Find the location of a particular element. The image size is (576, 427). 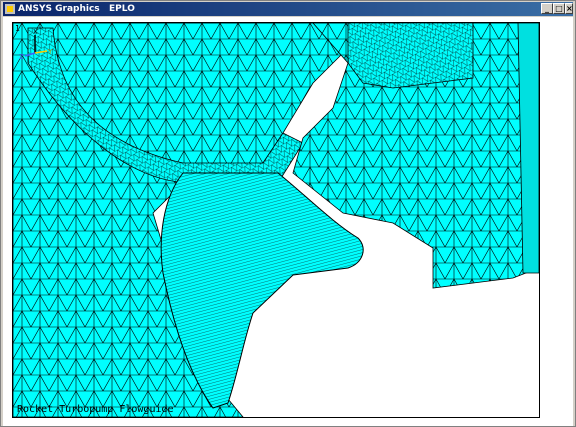

plot-caption: Rocket Turbopump Flowguide is located at coordinates (95, 409).